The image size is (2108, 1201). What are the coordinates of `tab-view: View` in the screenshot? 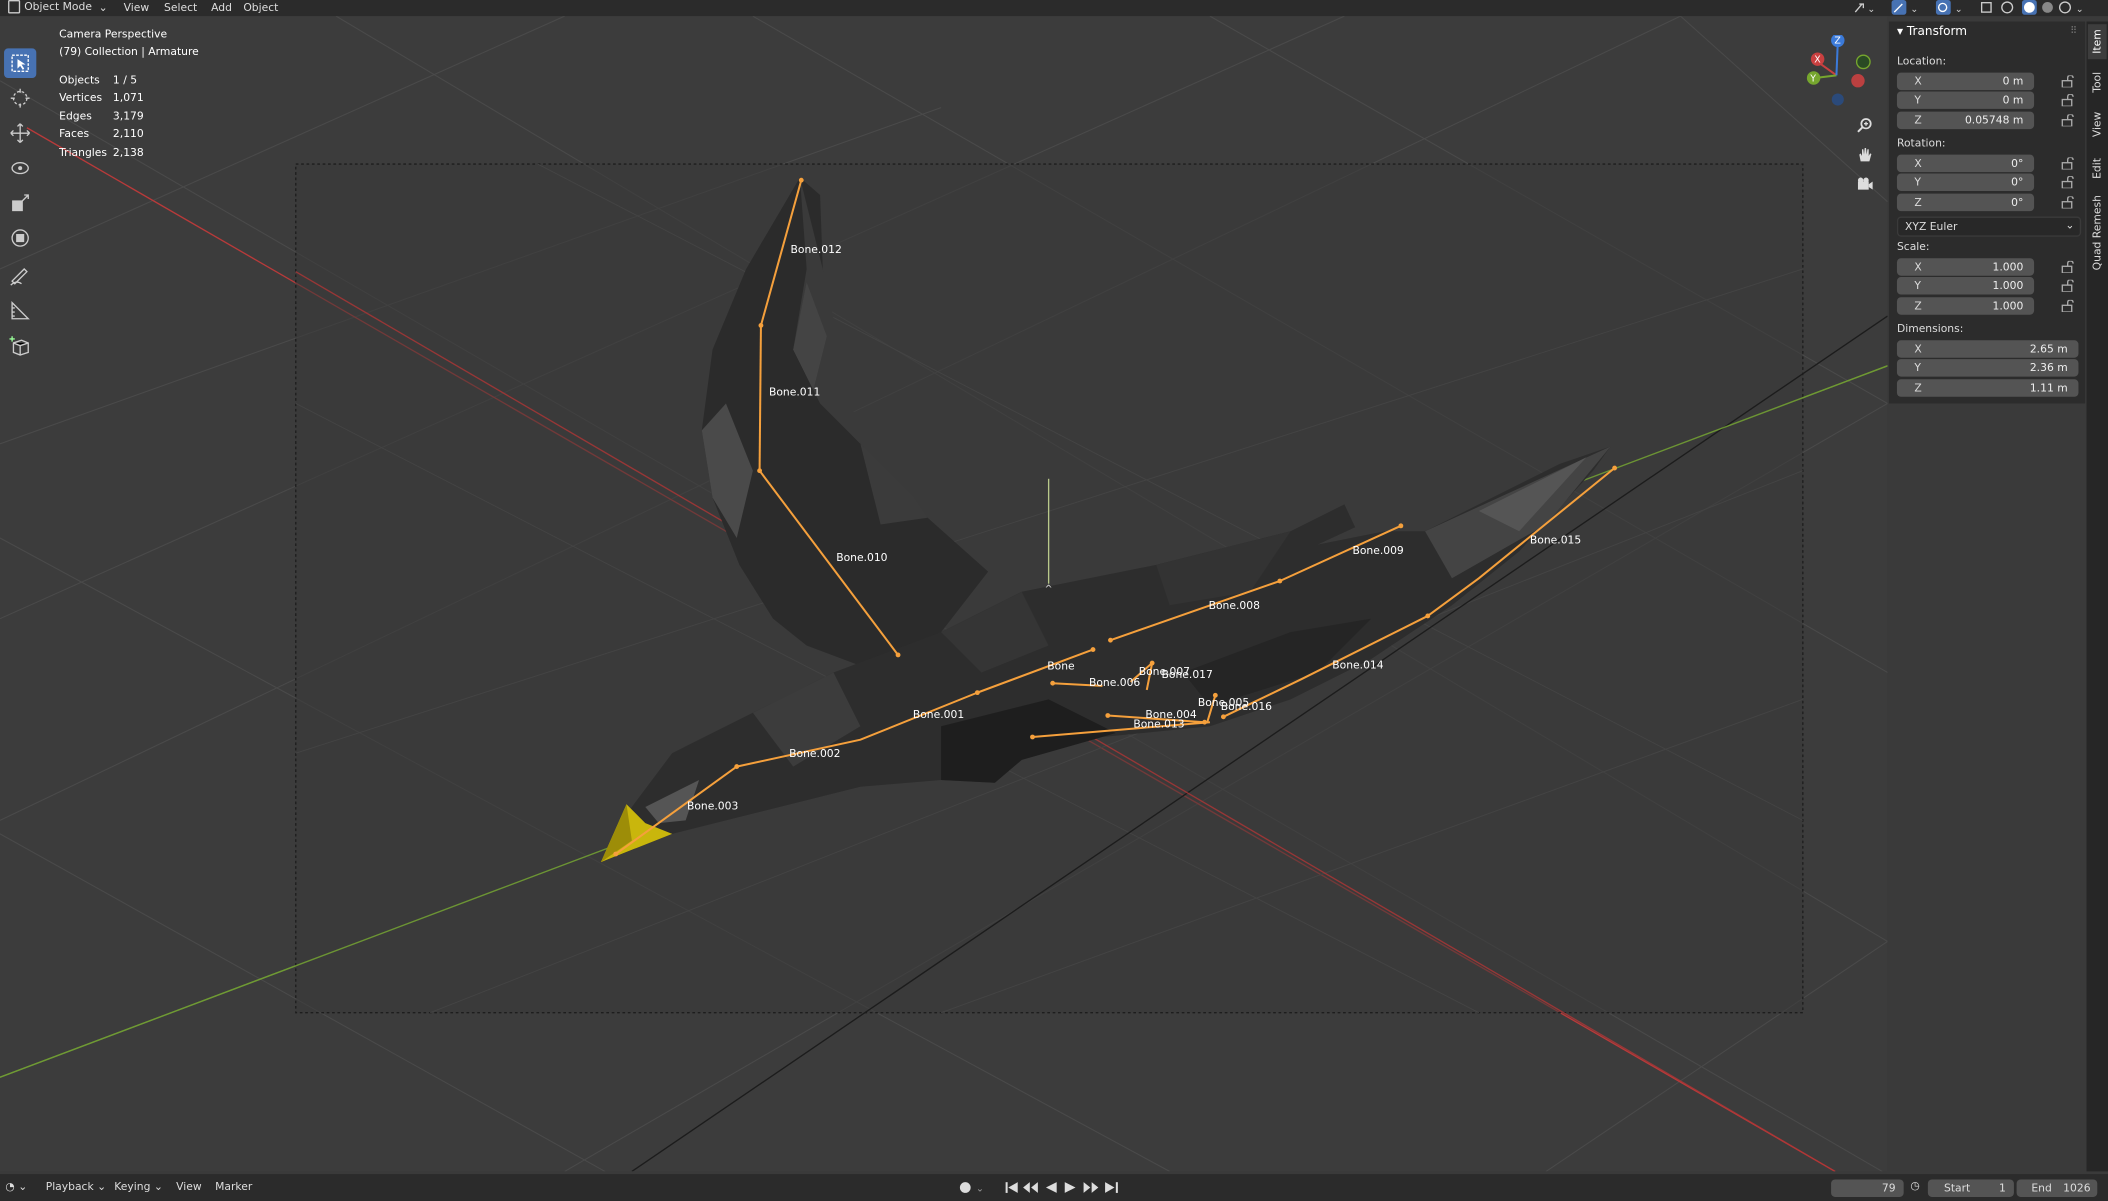 It's located at (2097, 125).